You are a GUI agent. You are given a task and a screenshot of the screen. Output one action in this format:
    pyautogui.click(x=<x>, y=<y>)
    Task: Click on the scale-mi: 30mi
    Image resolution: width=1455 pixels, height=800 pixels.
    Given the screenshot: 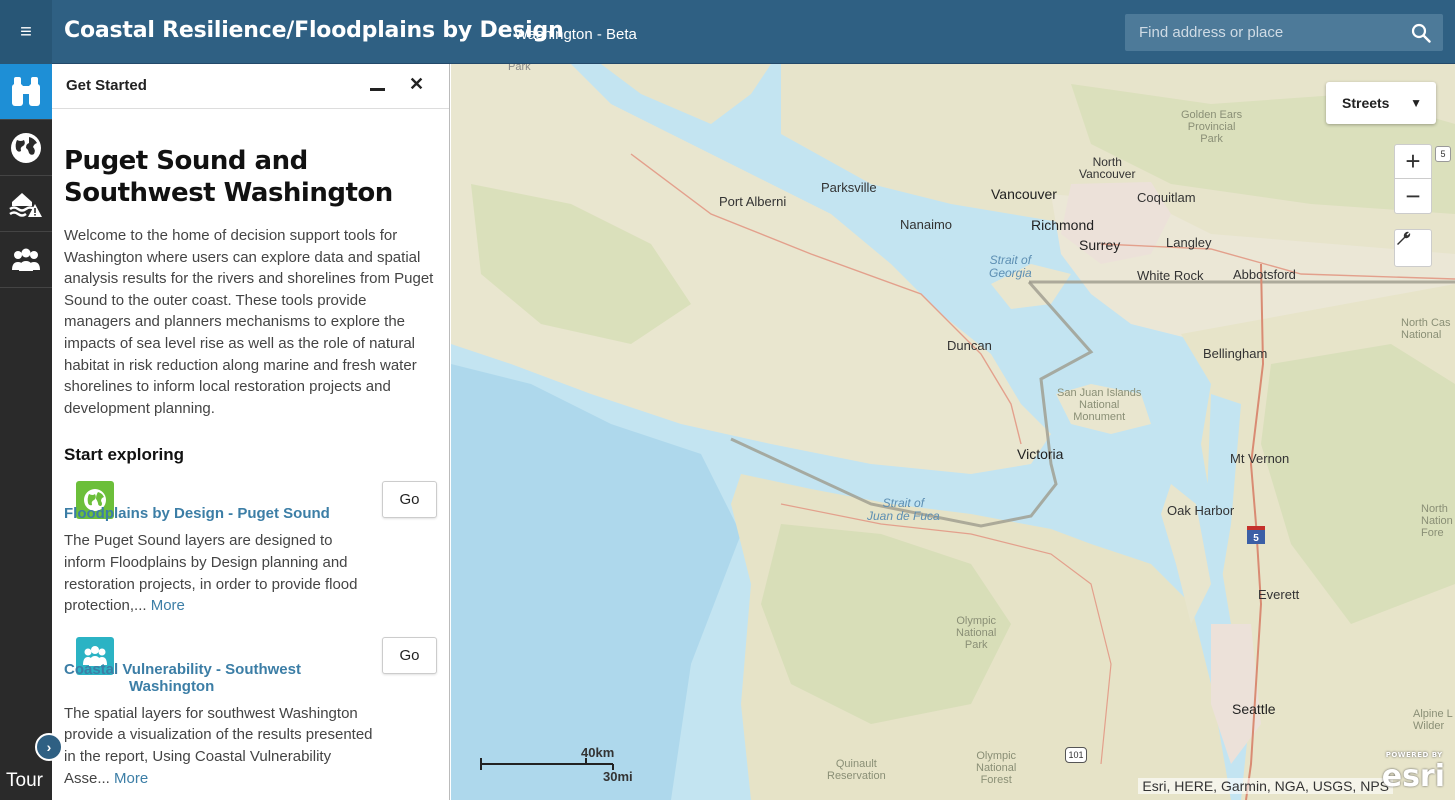 What is the action you would take?
    pyautogui.click(x=618, y=776)
    